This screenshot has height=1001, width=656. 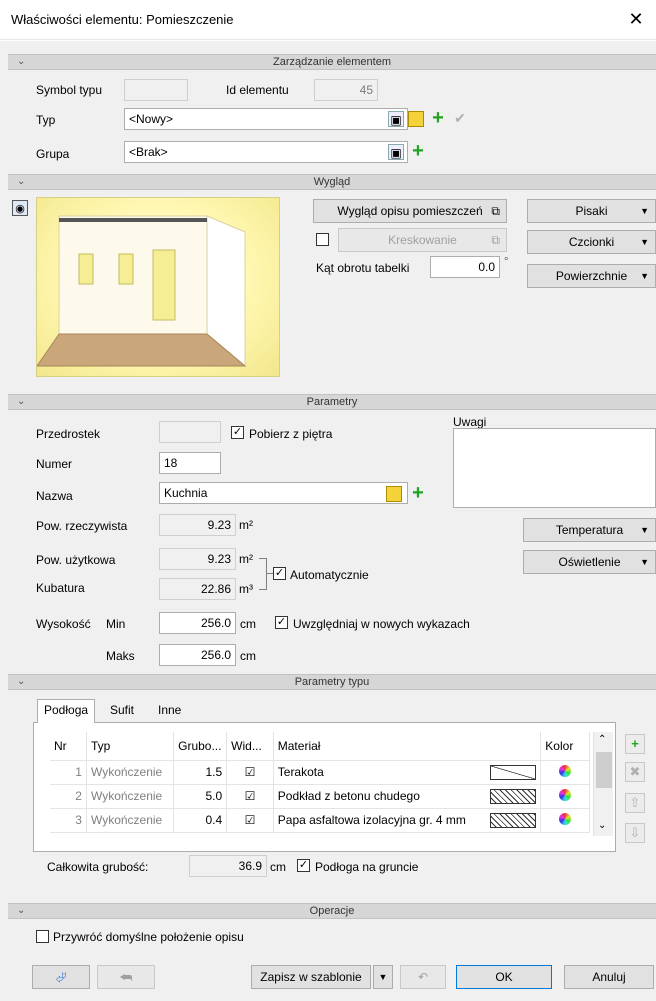 What do you see at coordinates (148, 937) in the screenshot?
I see `restore-description-label: Przywróć domyślne położenie opisu` at bounding box center [148, 937].